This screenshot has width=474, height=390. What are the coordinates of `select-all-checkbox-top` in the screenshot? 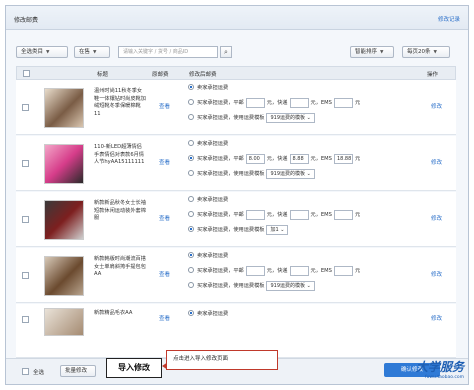 It's located at (26, 73).